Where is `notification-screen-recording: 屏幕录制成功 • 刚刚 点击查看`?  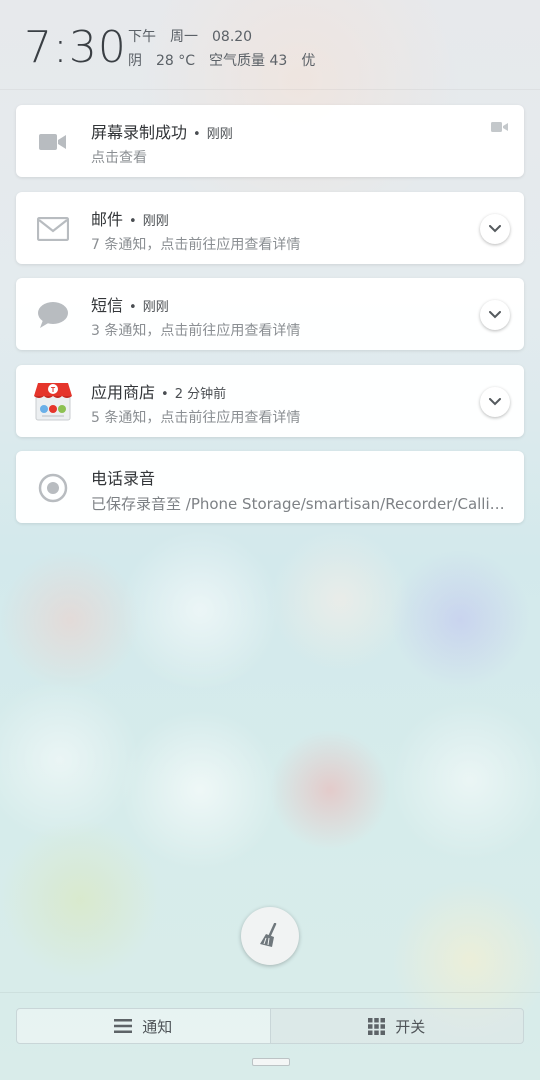
notification-screen-recording: 屏幕录制成功 • 刚刚 点击查看 is located at coordinates (270, 141).